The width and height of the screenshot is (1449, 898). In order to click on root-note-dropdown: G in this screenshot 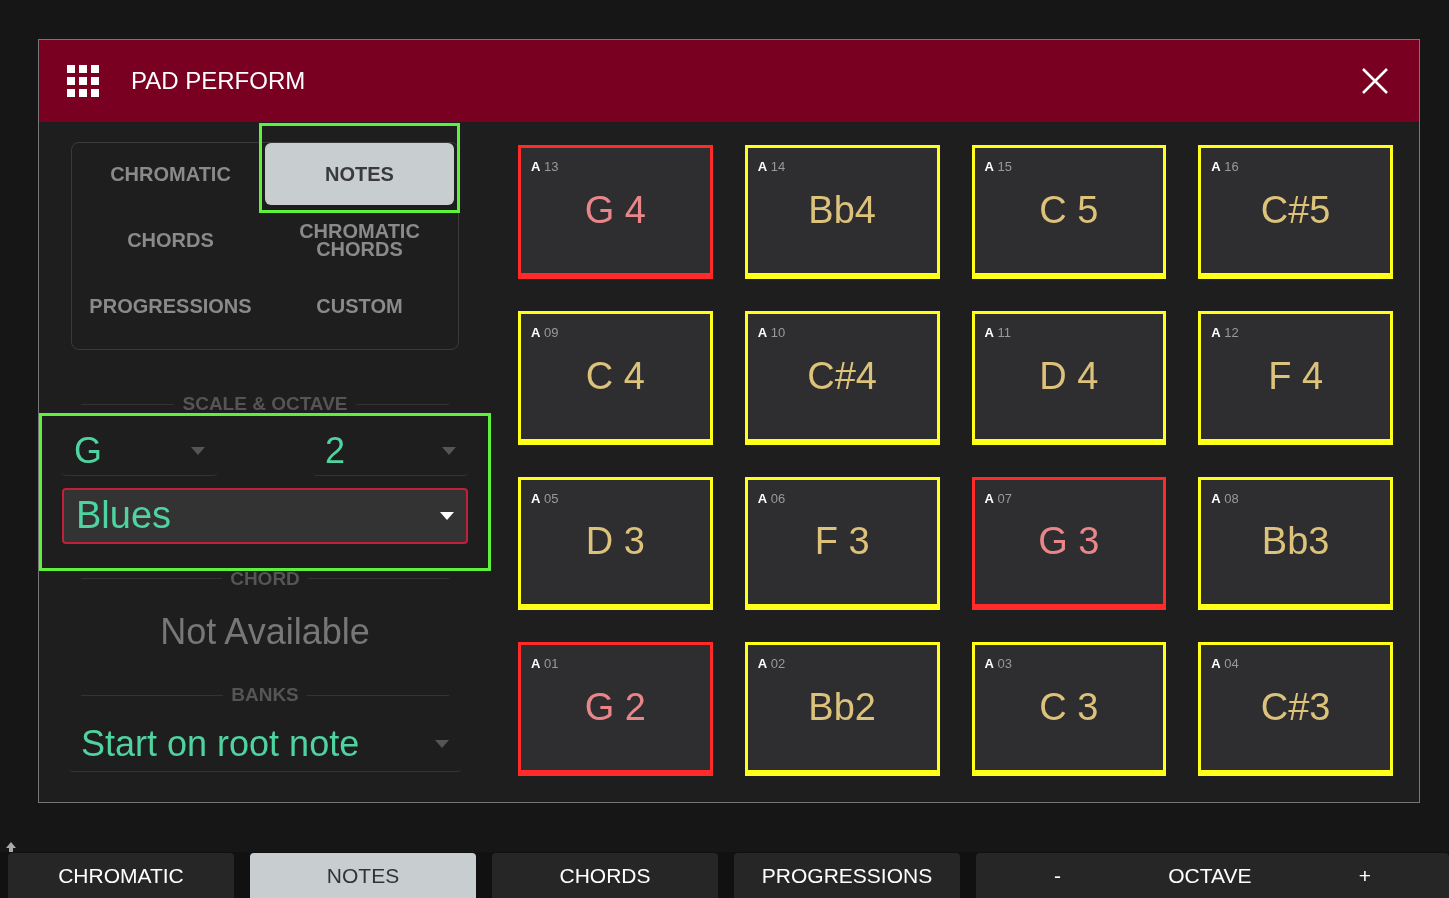, I will do `click(139, 451)`.